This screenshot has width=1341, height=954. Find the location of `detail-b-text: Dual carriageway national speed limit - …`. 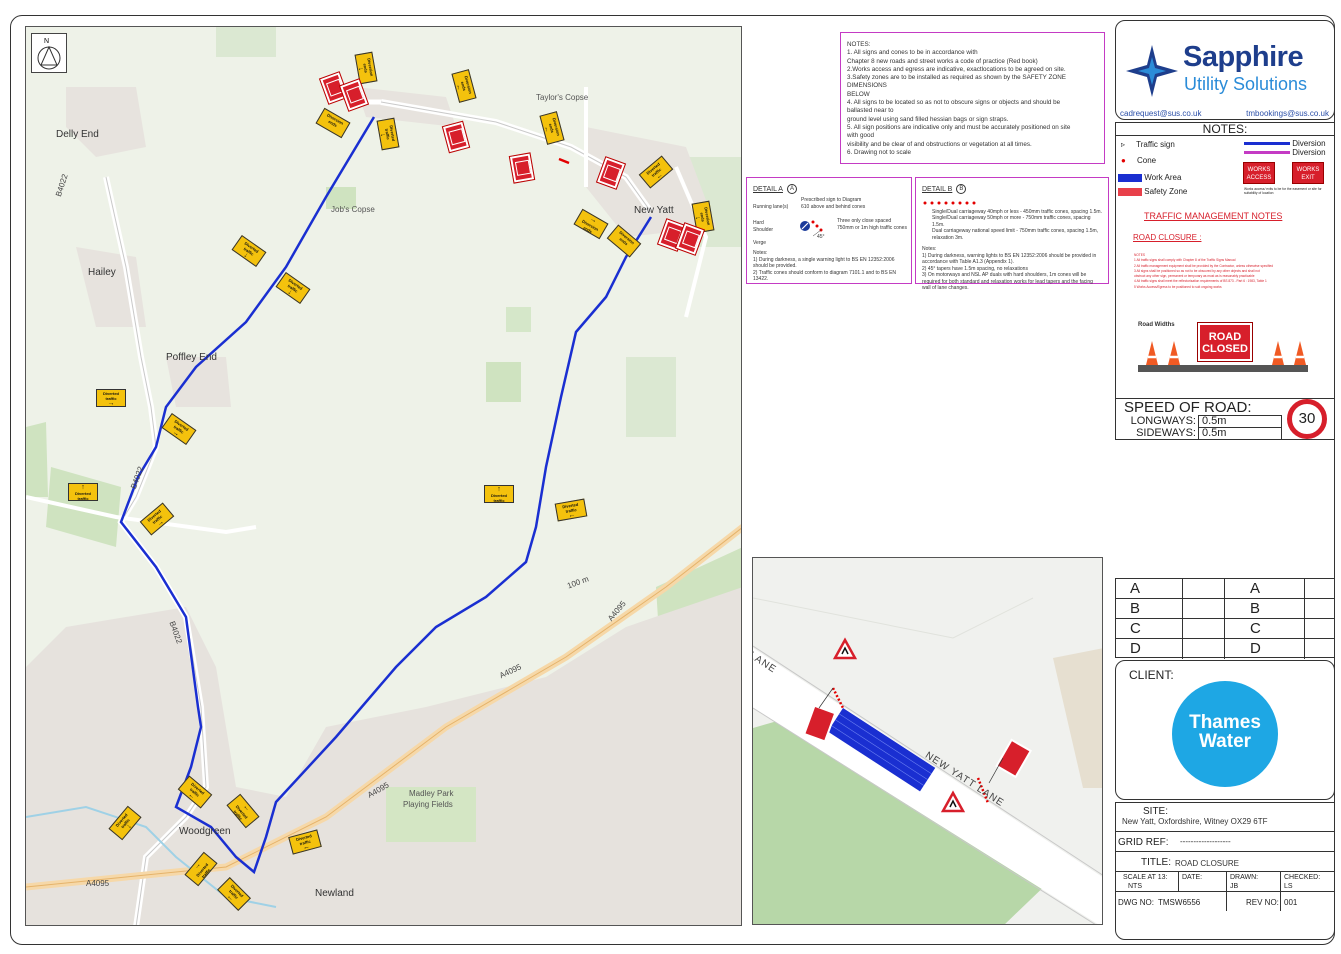

detail-b-text: Dual carriageway national speed limit - … is located at coordinates (1015, 234).